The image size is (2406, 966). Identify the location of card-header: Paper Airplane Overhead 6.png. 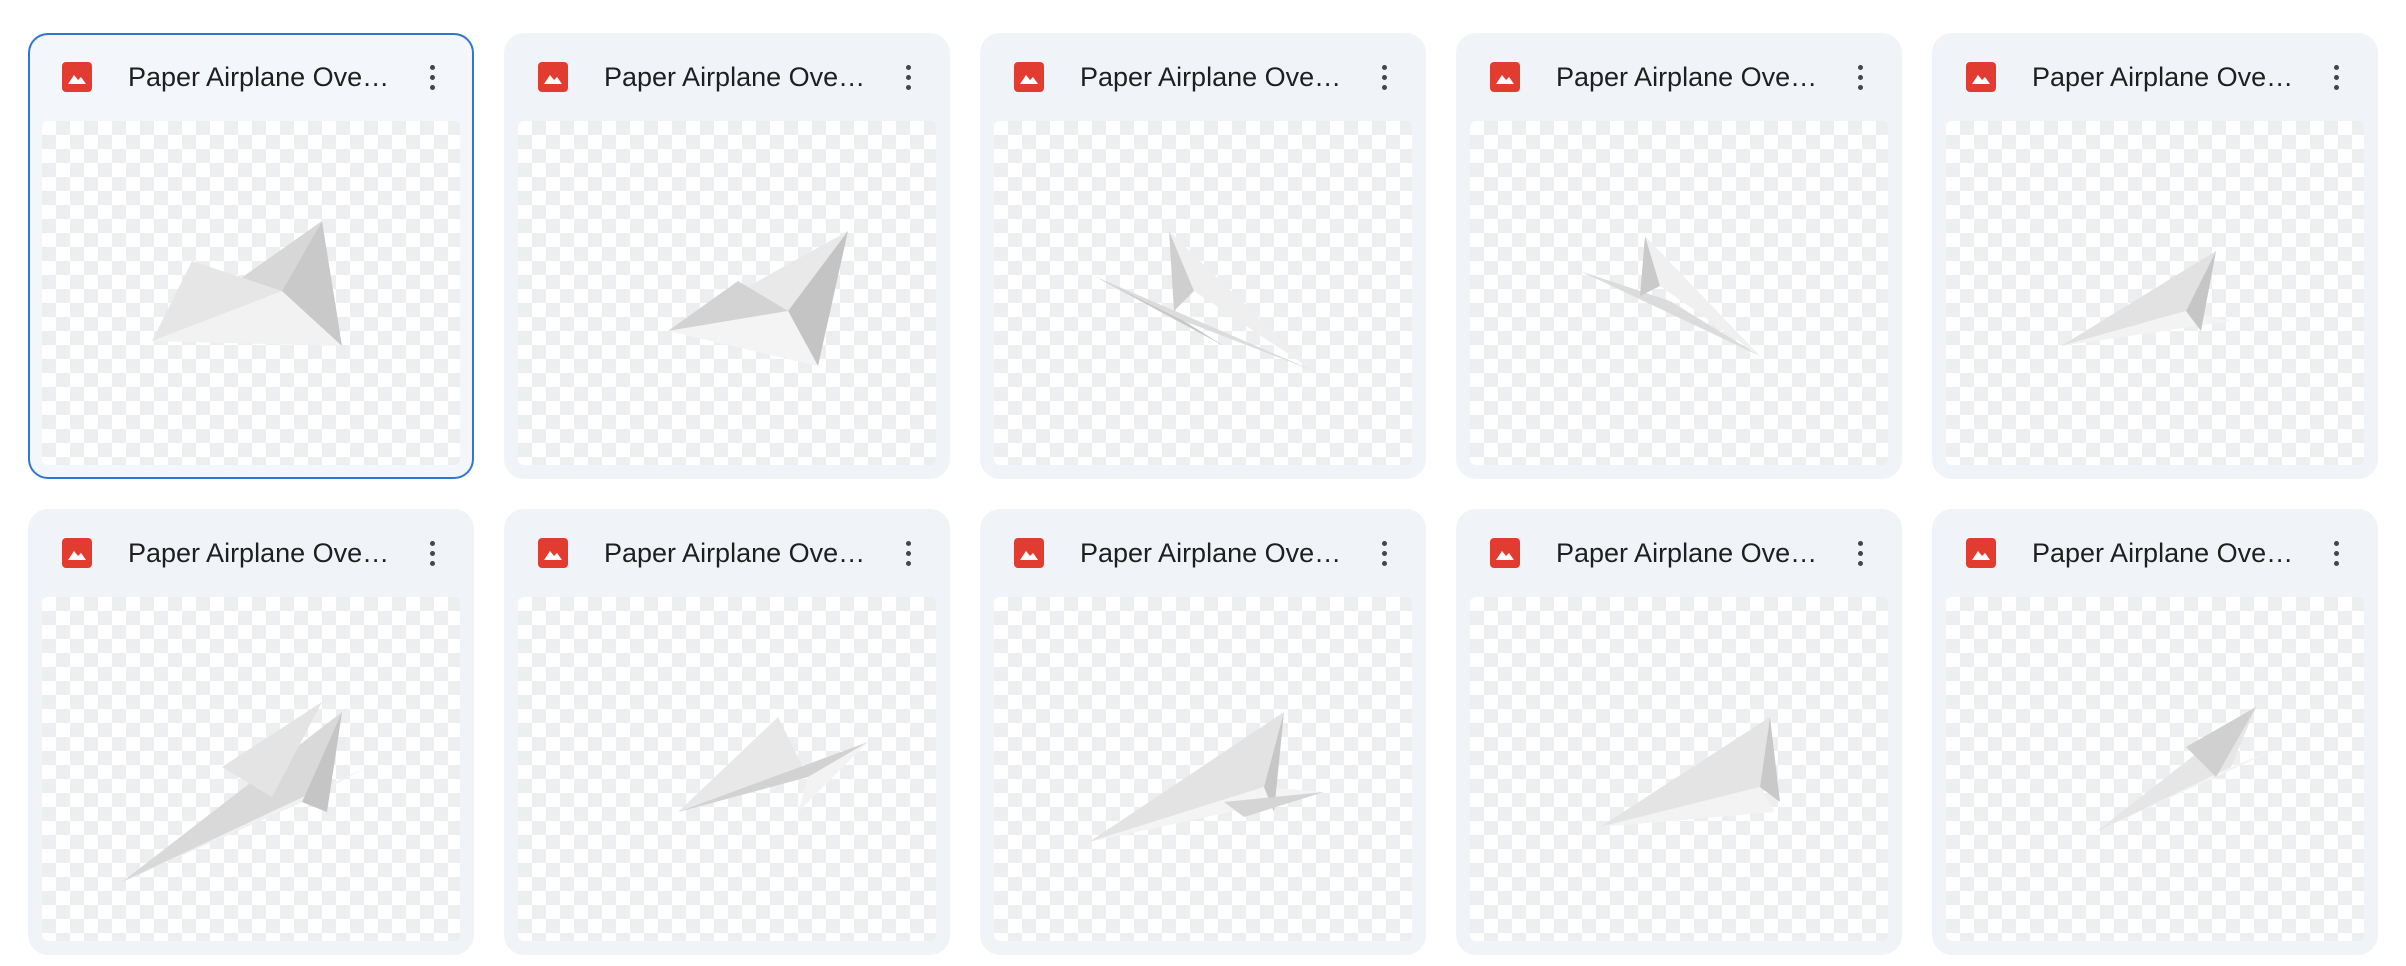
(251, 552).